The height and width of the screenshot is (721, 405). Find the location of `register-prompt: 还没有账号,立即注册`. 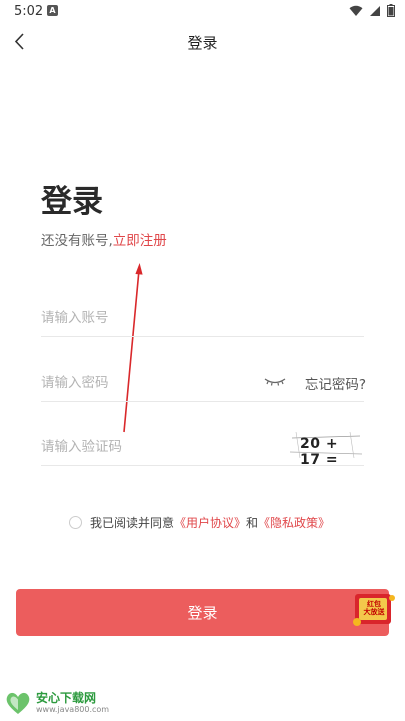

register-prompt: 还没有账号,立即注册 is located at coordinates (104, 239).